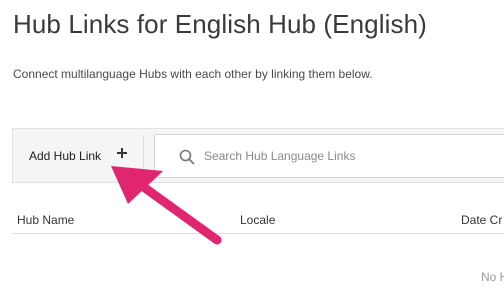  I want to click on column-header-date-created: Date Cr, so click(481, 220).